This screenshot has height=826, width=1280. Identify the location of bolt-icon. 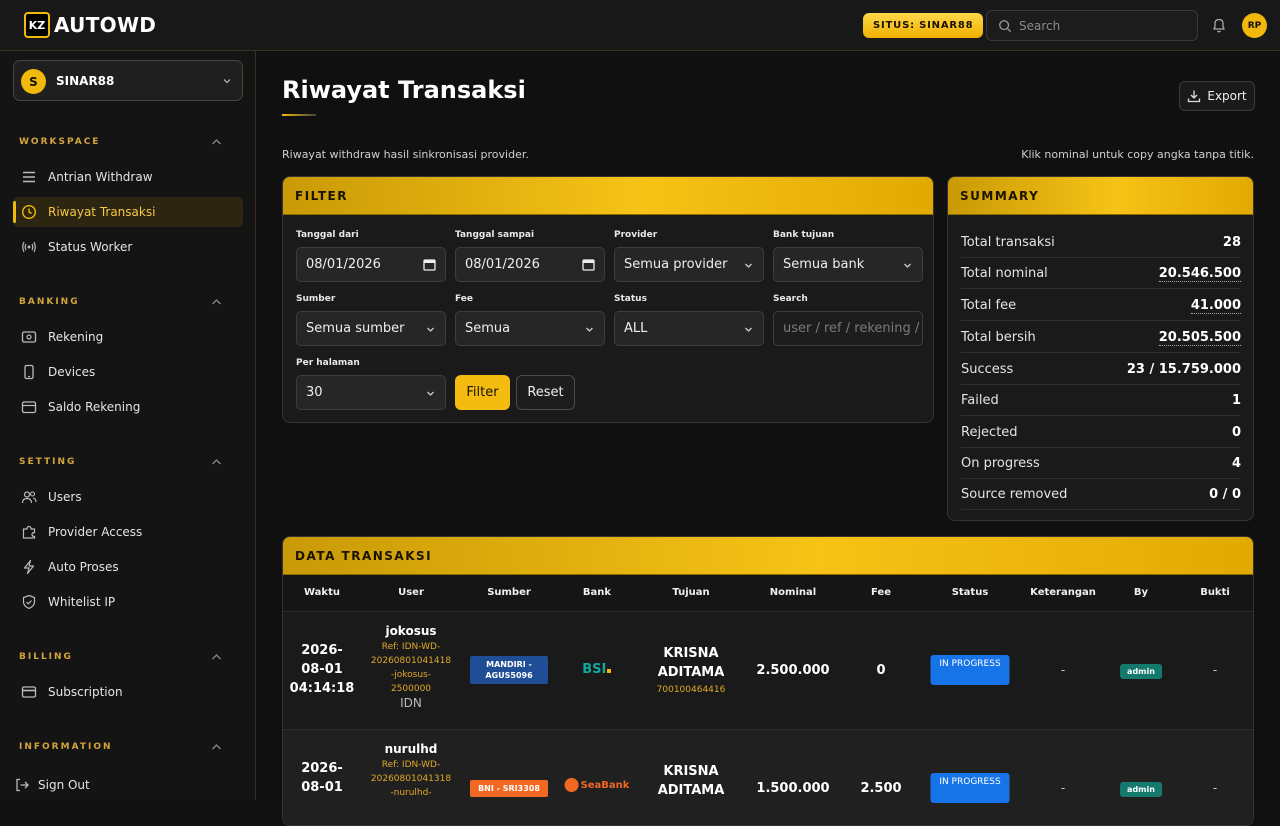
(29, 567).